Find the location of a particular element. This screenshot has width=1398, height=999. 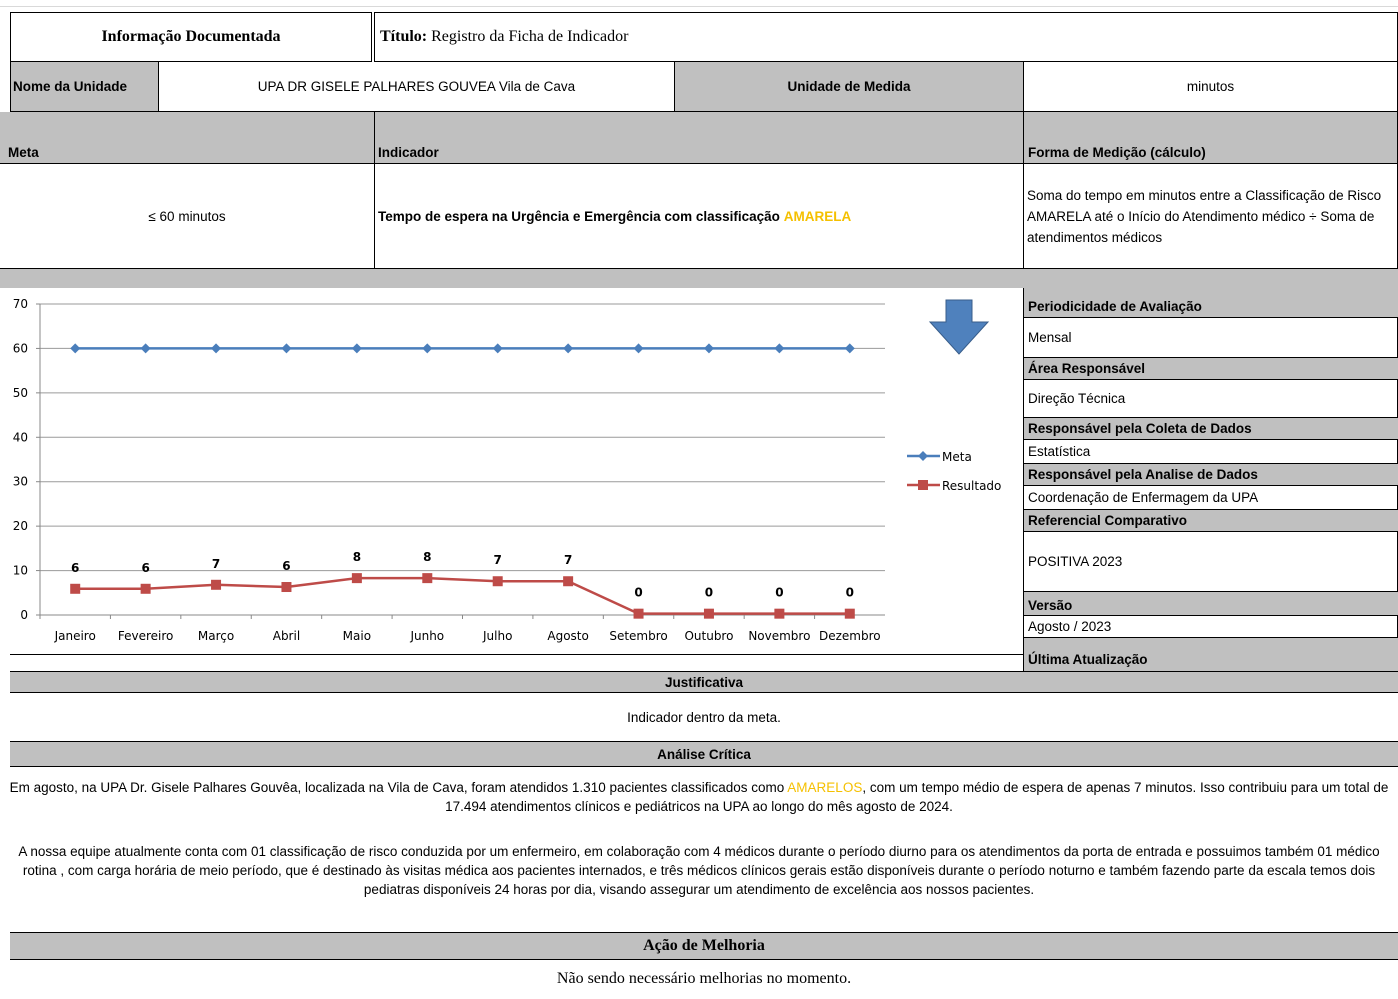

referencial-label: Referencial Comparativo is located at coordinates (1211, 521).